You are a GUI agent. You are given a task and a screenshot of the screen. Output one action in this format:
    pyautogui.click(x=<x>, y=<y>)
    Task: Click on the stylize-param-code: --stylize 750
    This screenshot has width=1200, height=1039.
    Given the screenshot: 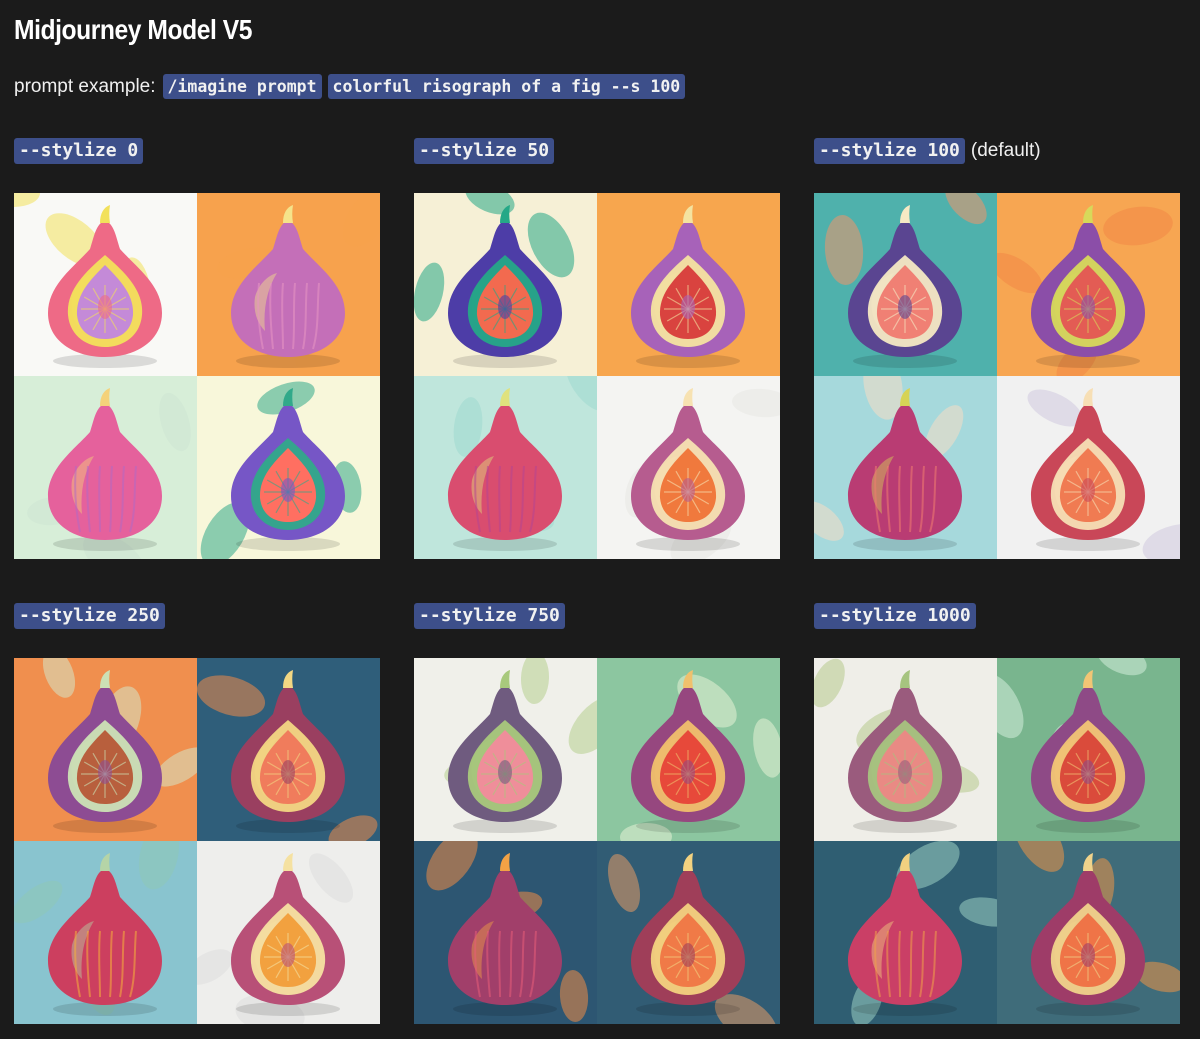 What is the action you would take?
    pyautogui.click(x=489, y=616)
    